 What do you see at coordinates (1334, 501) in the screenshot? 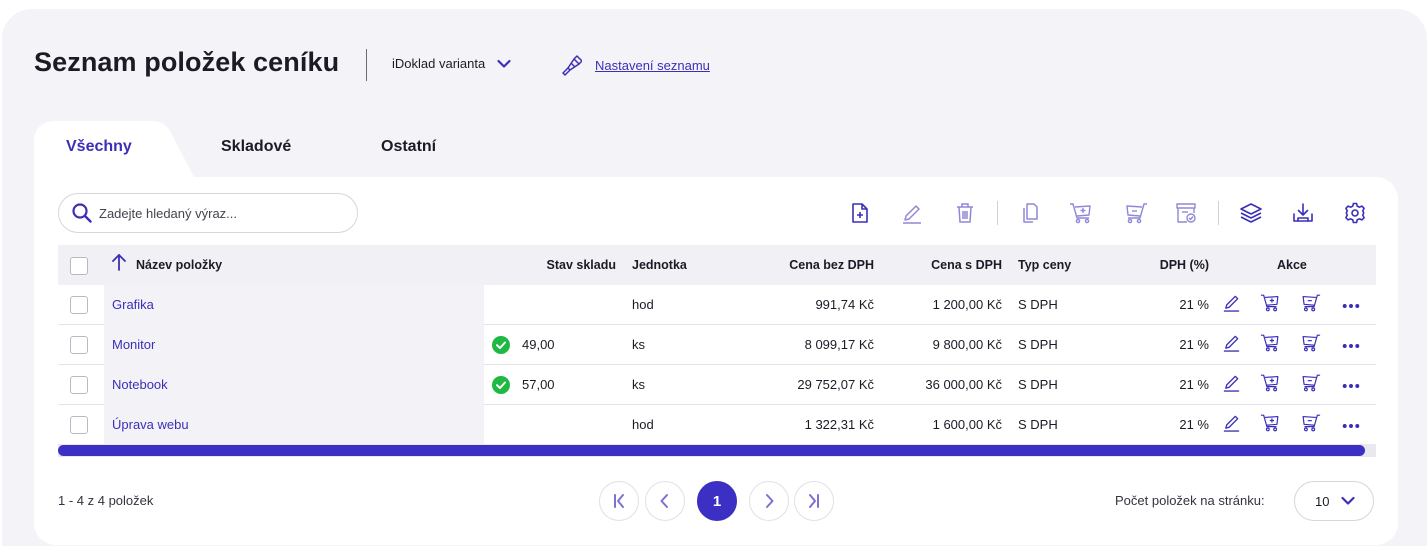
I see `per-page-select: 10` at bounding box center [1334, 501].